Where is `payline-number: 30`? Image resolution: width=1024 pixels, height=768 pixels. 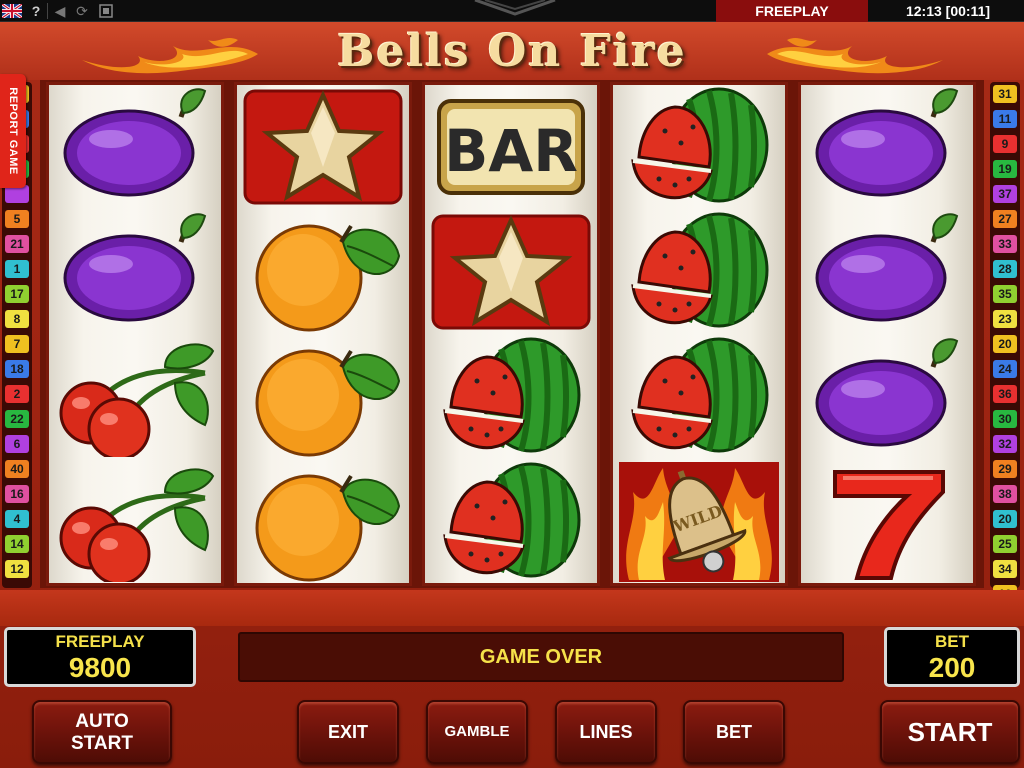 payline-number: 30 is located at coordinates (1005, 419).